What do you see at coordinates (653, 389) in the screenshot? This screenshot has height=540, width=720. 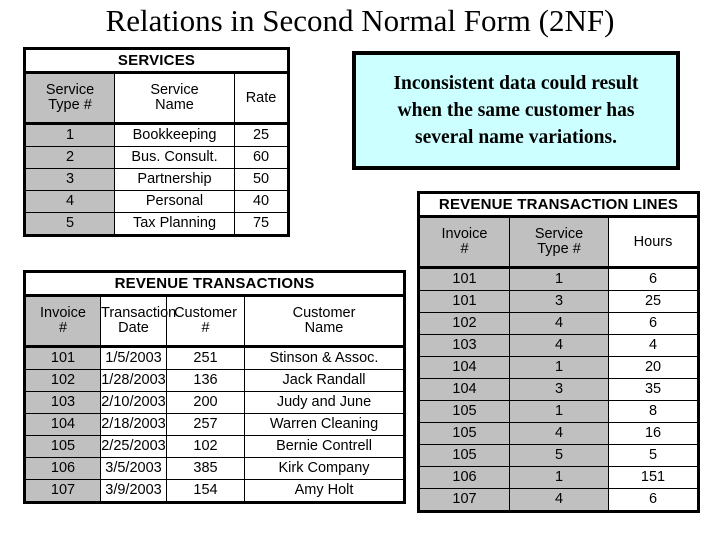 I see `cell-hours: 35` at bounding box center [653, 389].